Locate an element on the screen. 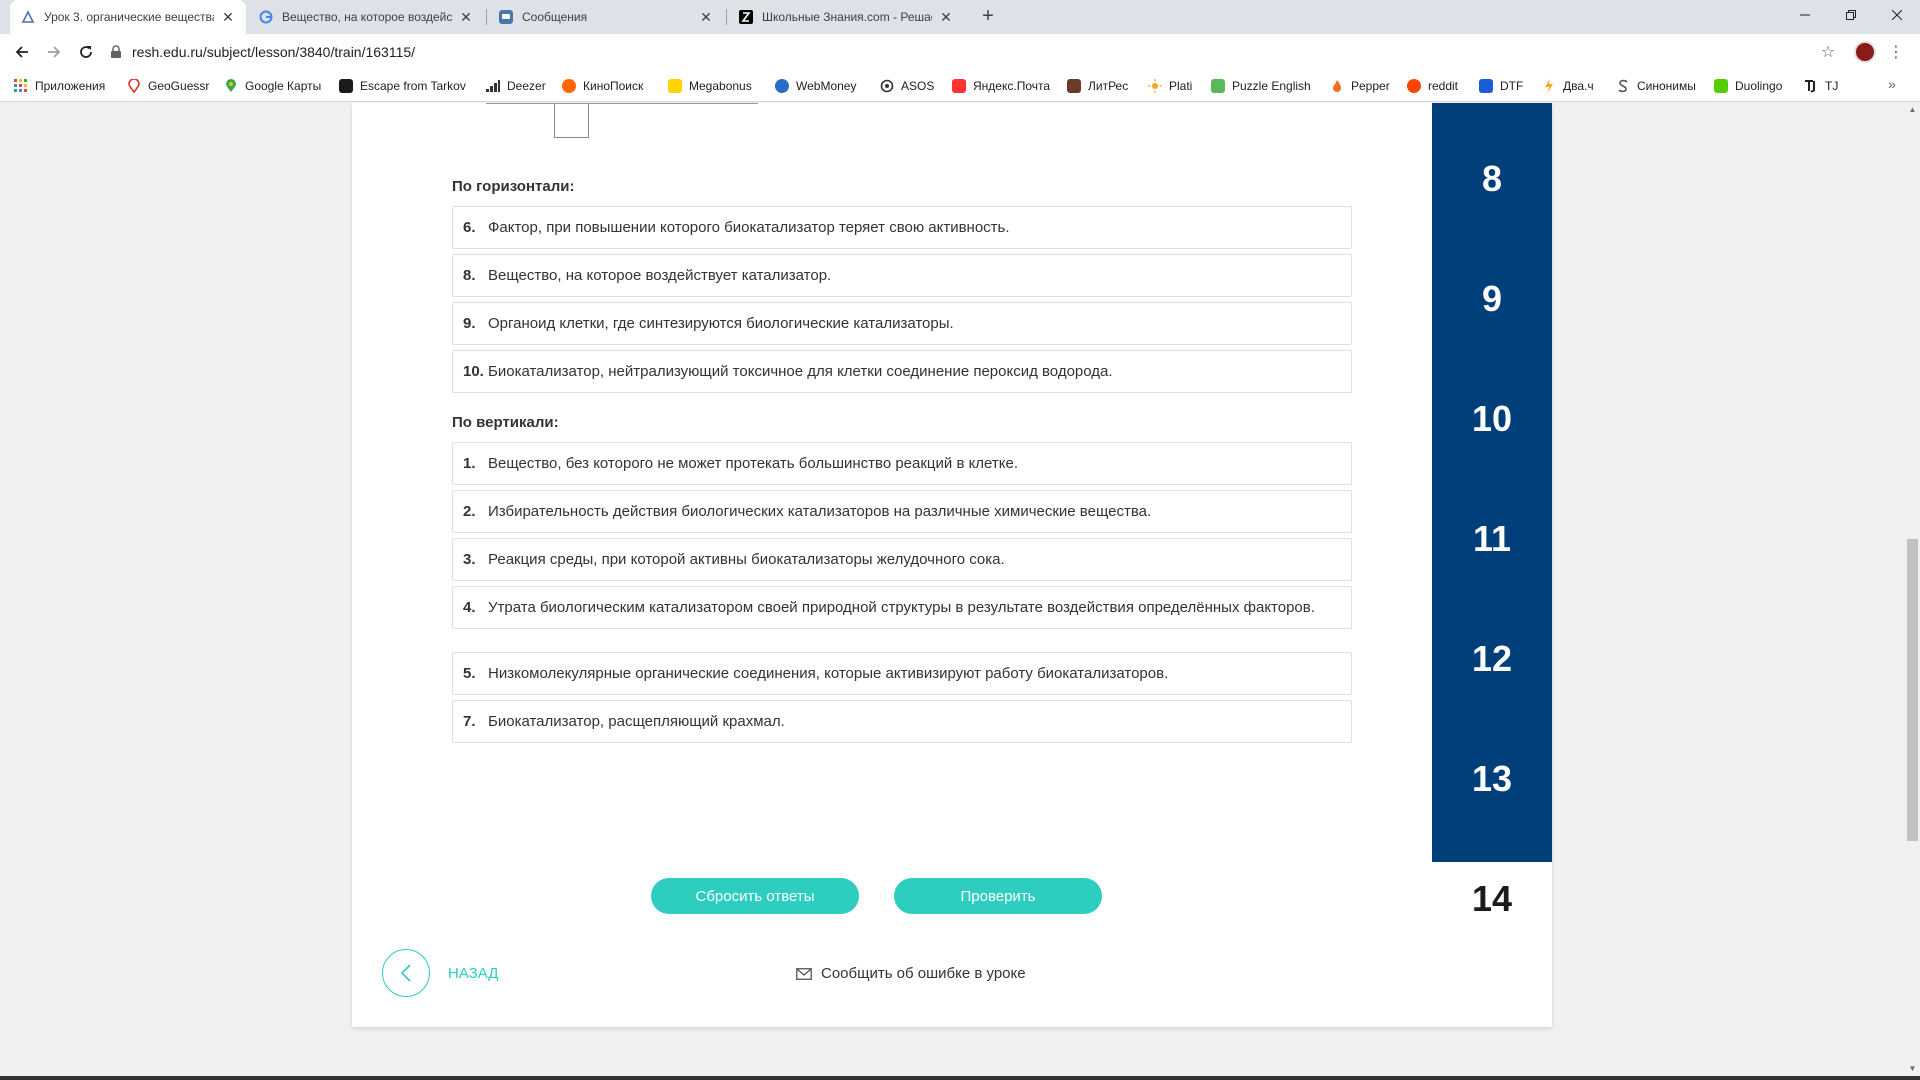 The height and width of the screenshot is (1080, 1920). bookmark-reddit: reddit is located at coordinates (1432, 86).